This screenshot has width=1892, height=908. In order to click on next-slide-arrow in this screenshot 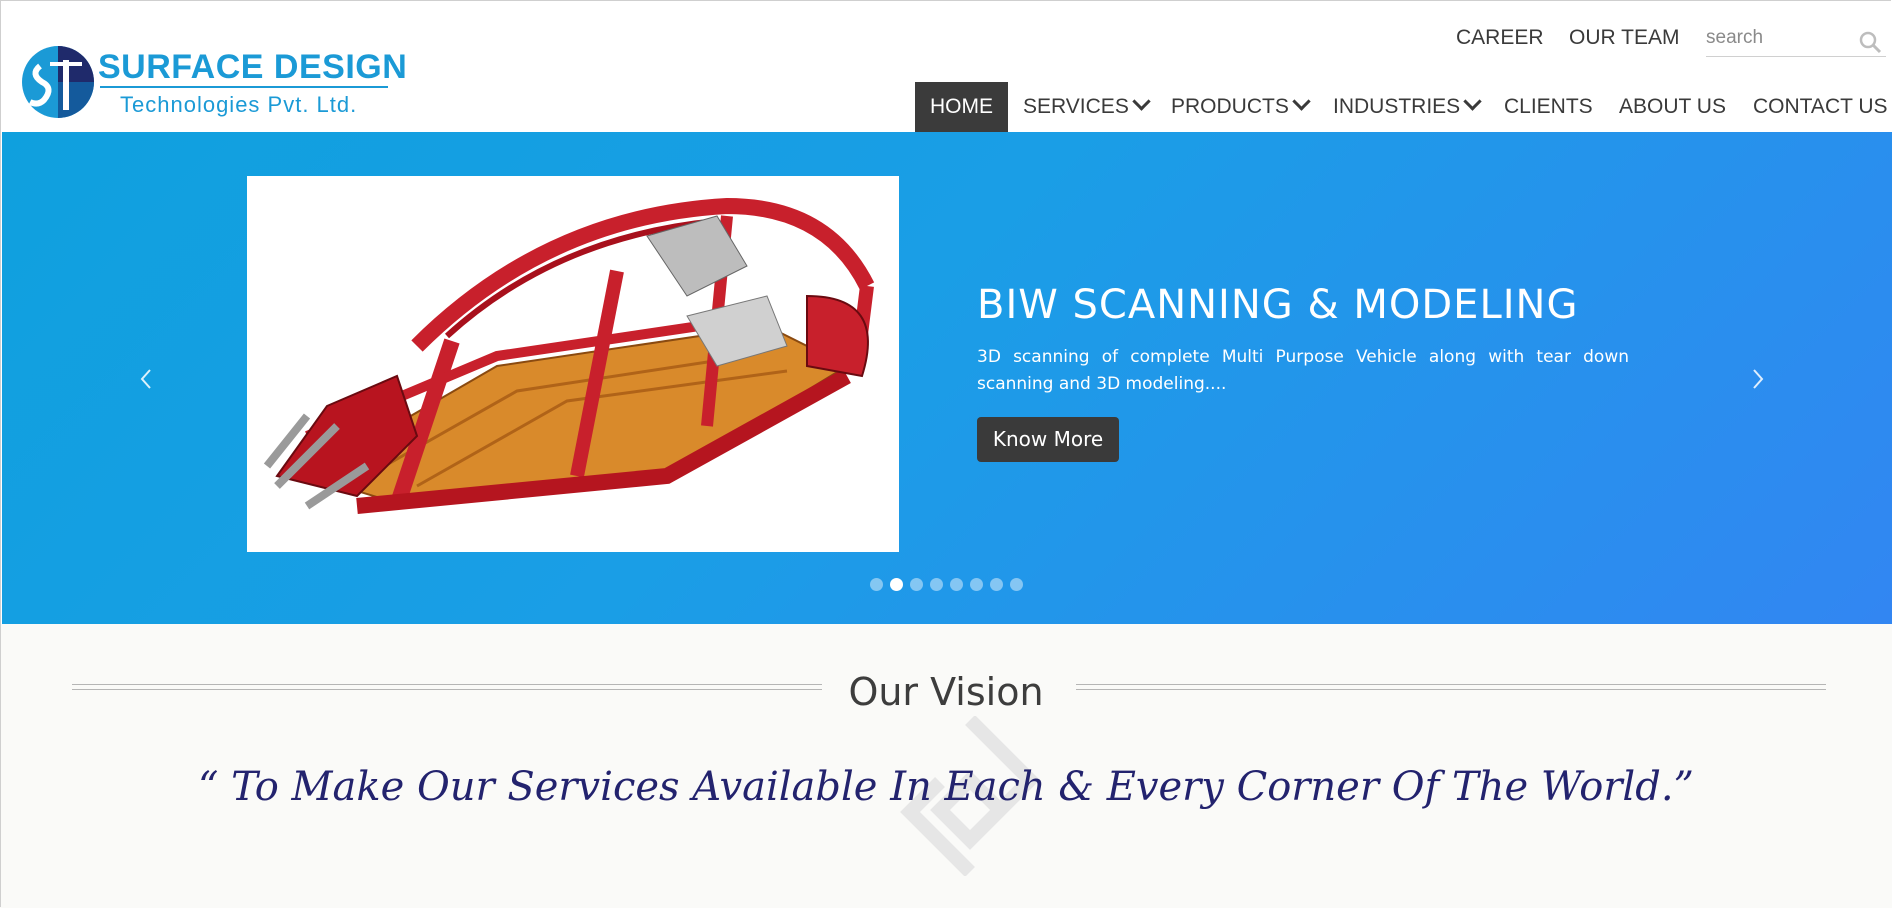, I will do `click(1758, 379)`.